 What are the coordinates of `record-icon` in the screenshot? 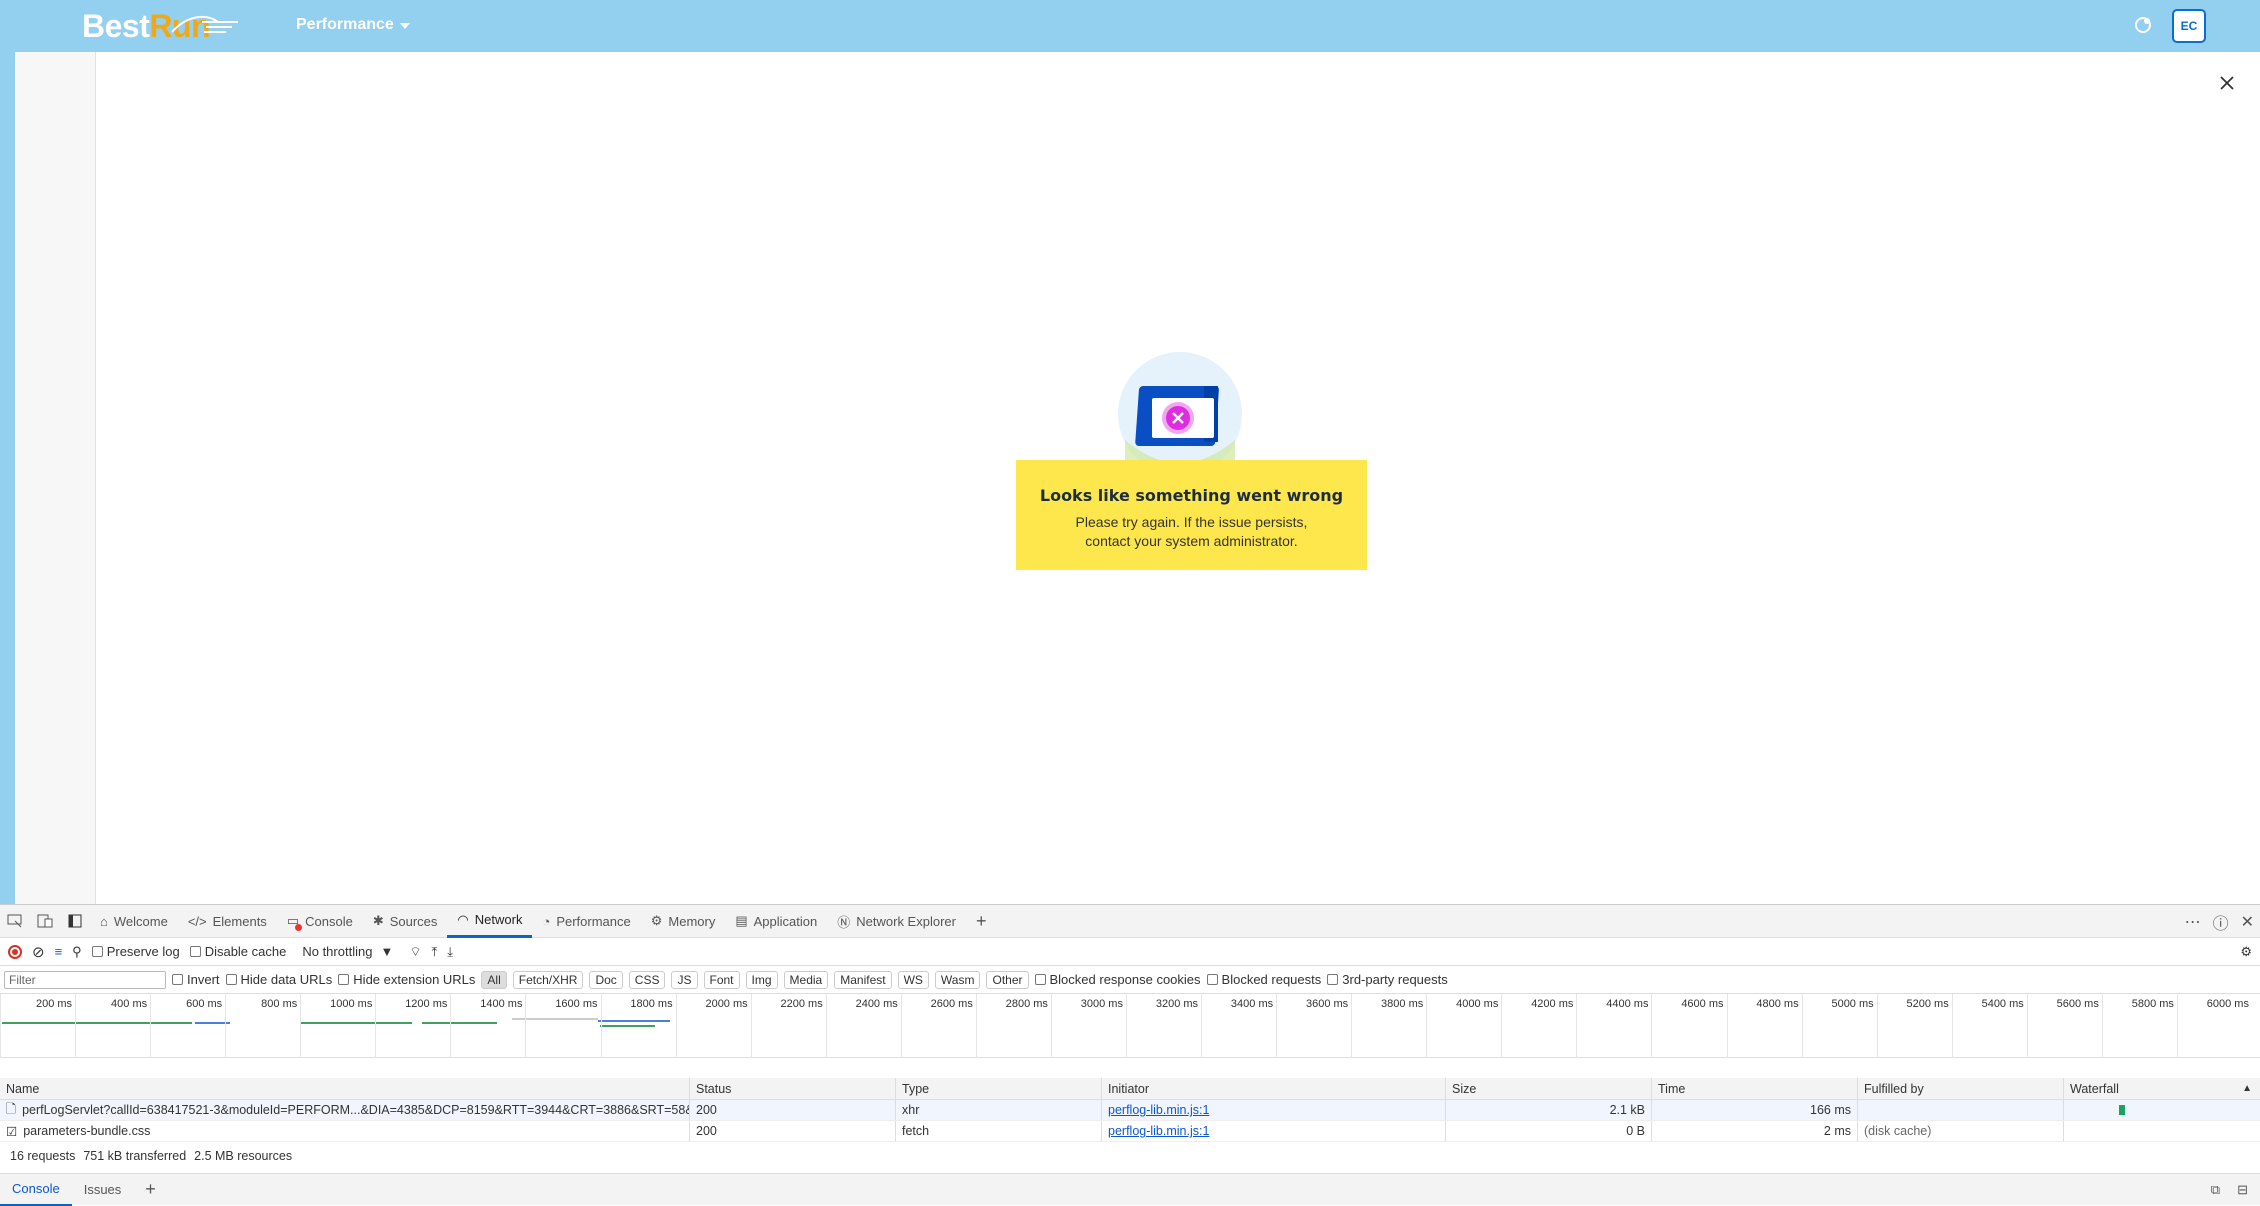 It's located at (15, 951).